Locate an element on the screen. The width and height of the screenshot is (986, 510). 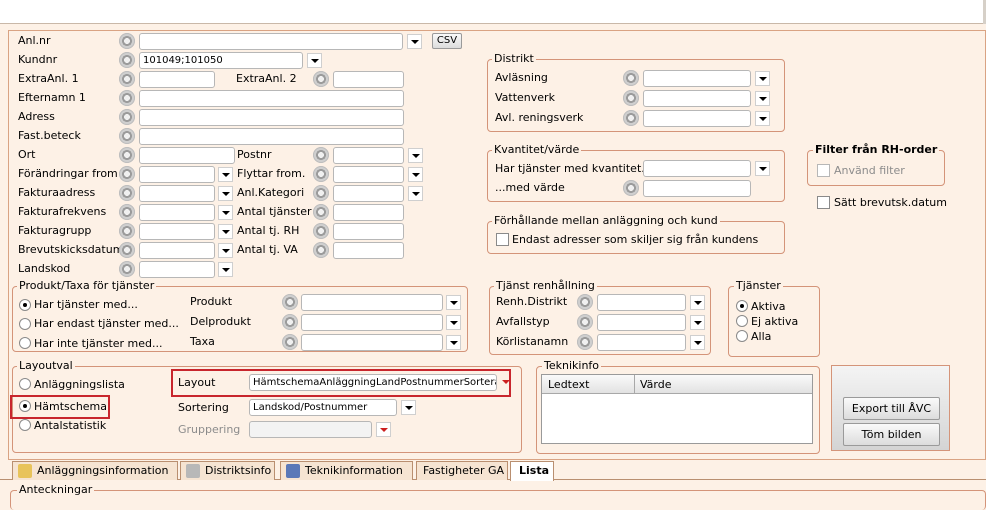
taxa-input is located at coordinates (372, 342).